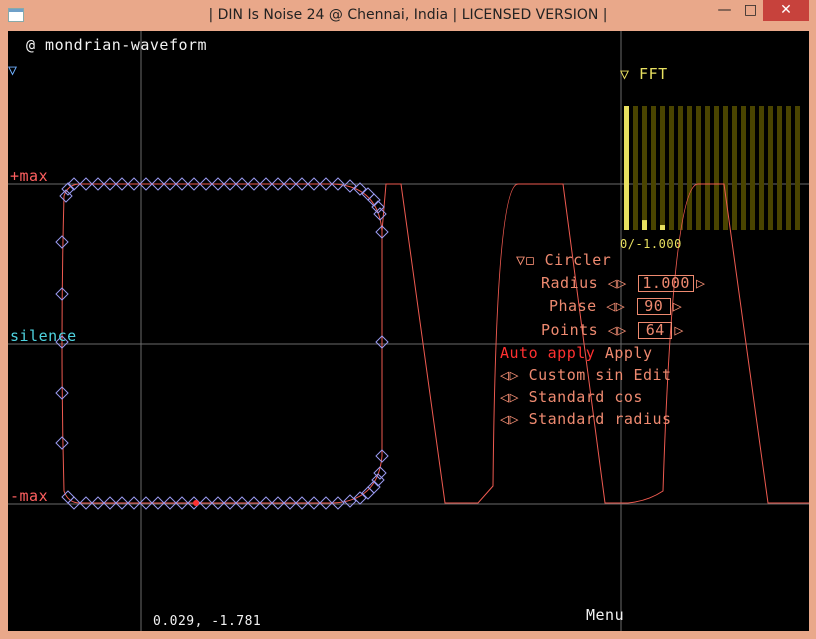  What do you see at coordinates (117, 45) in the screenshot?
I see `waveform-name: @ mondrian-waveform` at bounding box center [117, 45].